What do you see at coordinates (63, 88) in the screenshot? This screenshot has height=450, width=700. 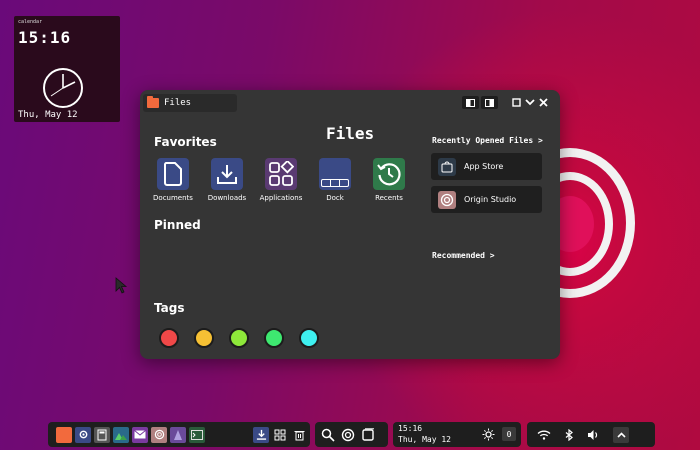 I see `analog-clock-icon` at bounding box center [63, 88].